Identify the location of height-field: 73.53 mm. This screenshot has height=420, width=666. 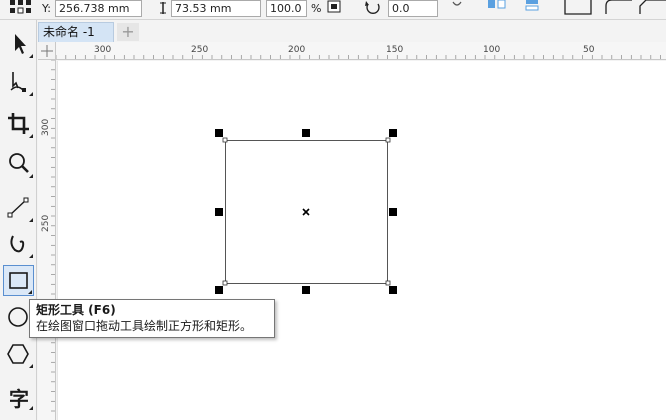
(216, 8).